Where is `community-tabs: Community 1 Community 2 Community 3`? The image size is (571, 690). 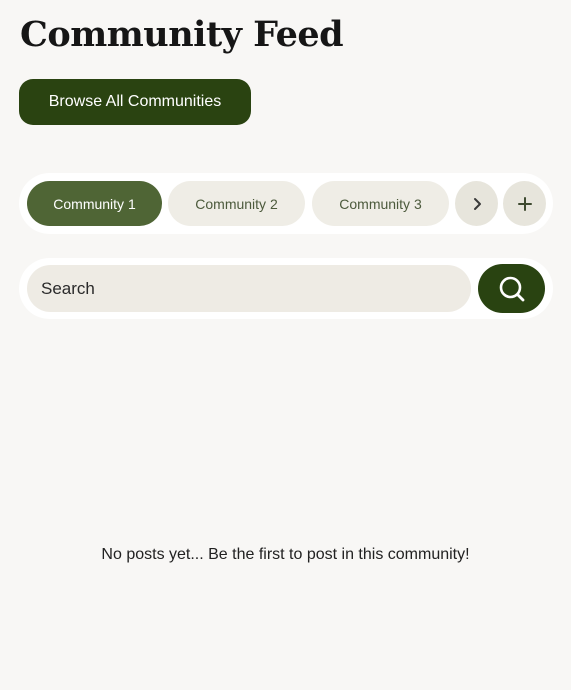 community-tabs: Community 1 Community 2 Community 3 is located at coordinates (286, 203).